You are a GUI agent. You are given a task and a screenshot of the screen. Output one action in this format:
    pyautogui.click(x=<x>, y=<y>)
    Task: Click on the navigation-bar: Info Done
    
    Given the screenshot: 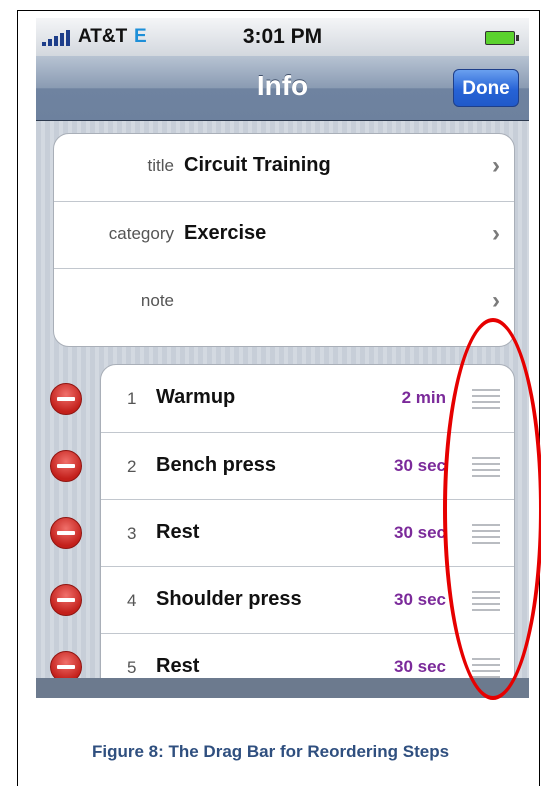 What is the action you would take?
    pyautogui.click(x=282, y=88)
    